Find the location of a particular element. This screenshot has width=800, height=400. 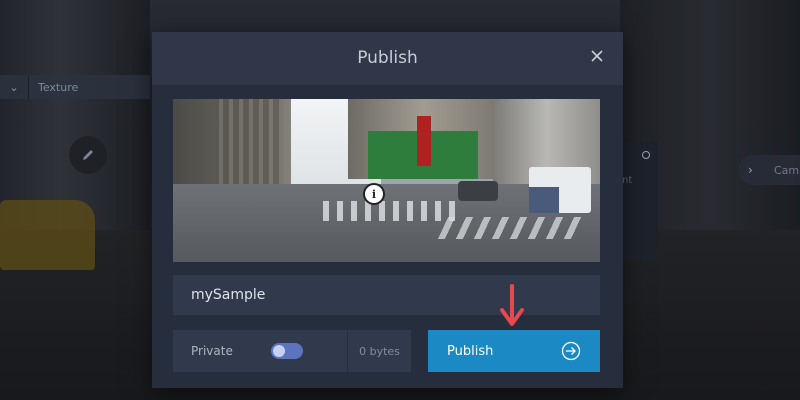

texture-panel-label: Texture is located at coordinates (58, 87).